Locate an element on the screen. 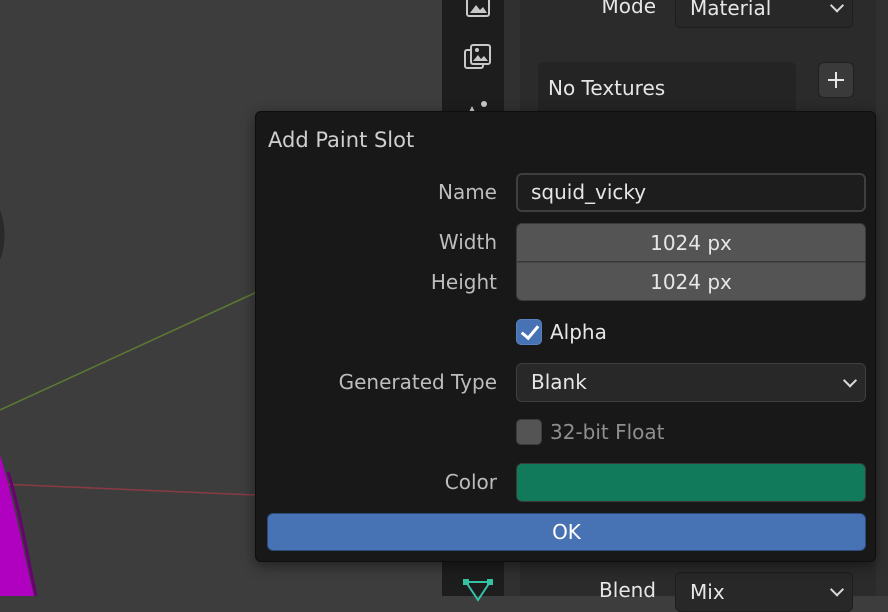  width-label: Width is located at coordinates (467, 242).